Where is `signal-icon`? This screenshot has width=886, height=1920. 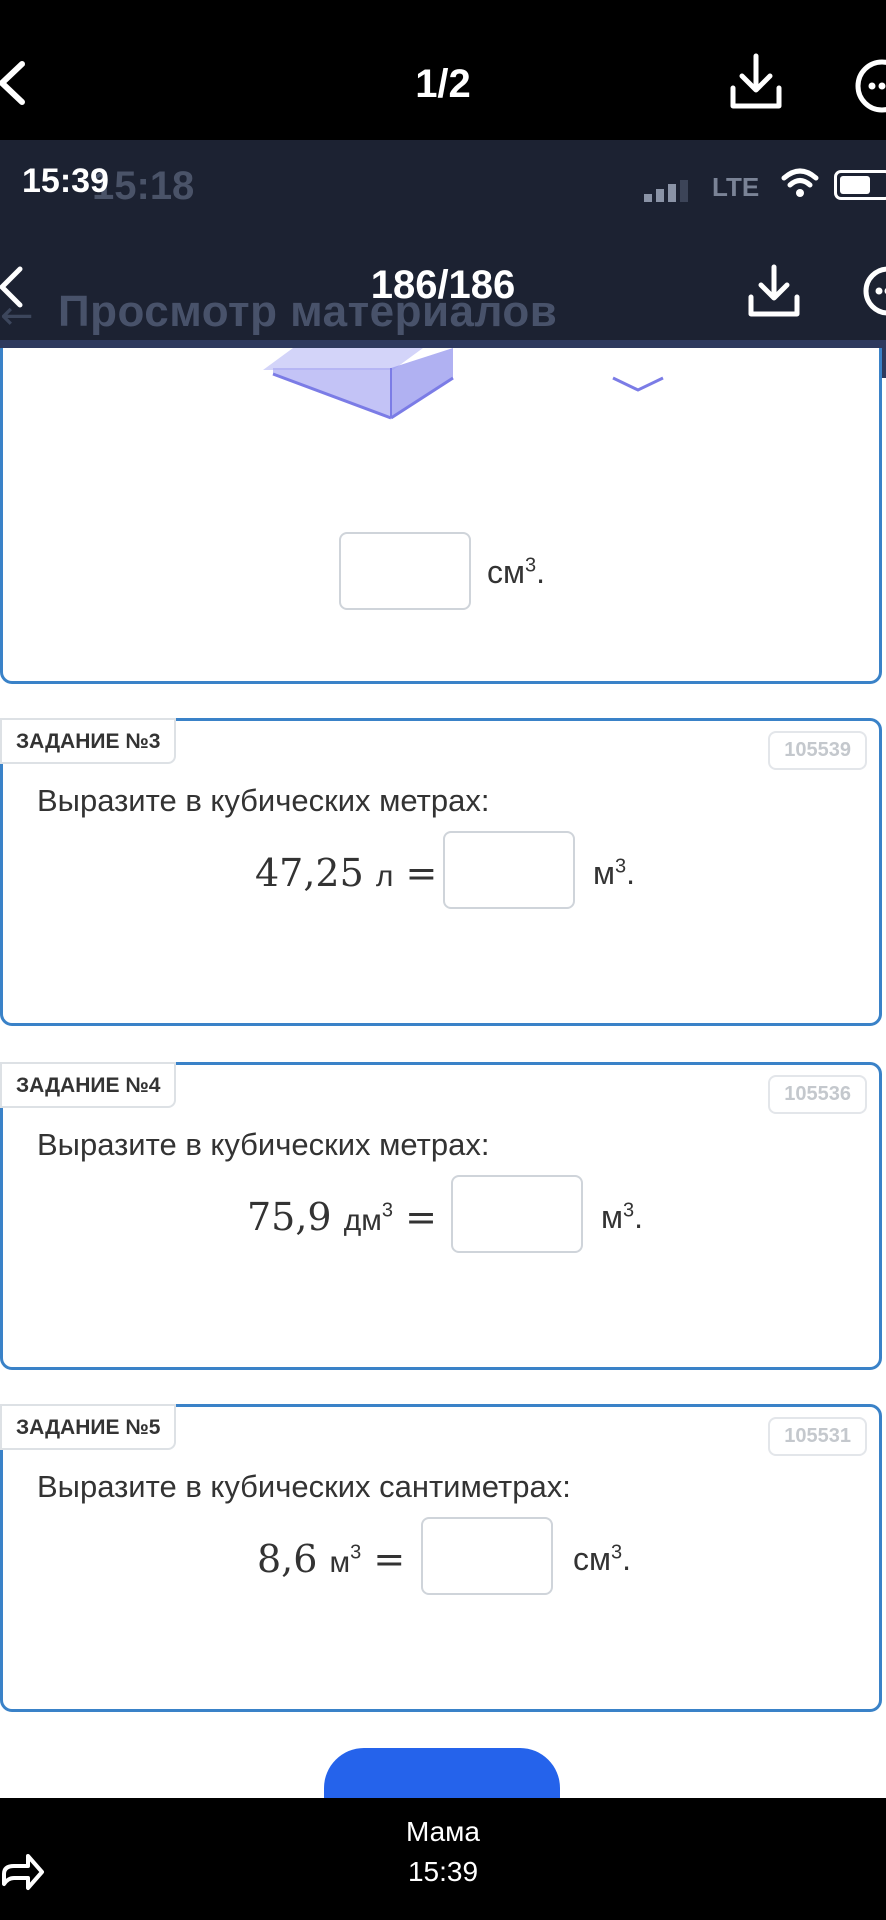 signal-icon is located at coordinates (666, 191).